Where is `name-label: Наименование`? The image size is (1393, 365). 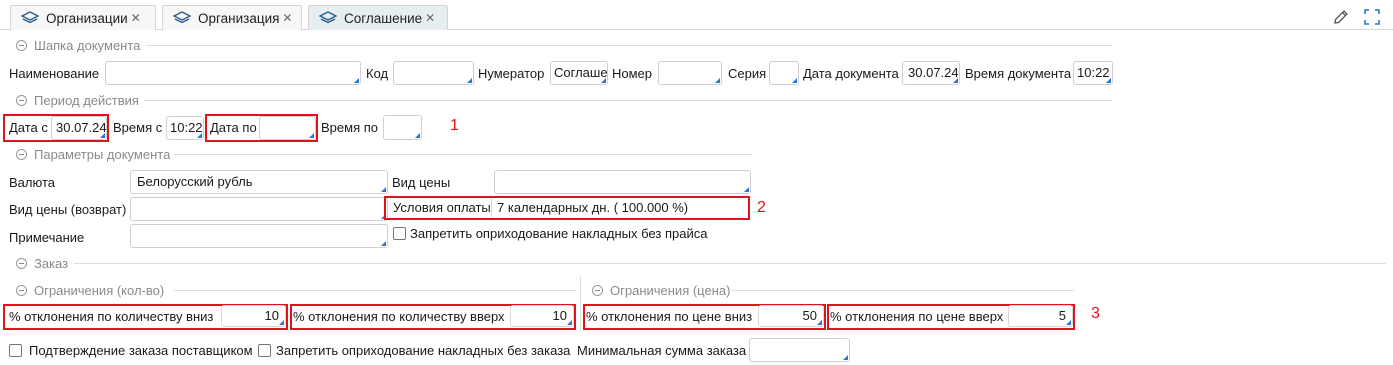
name-label: Наименование is located at coordinates (54, 73).